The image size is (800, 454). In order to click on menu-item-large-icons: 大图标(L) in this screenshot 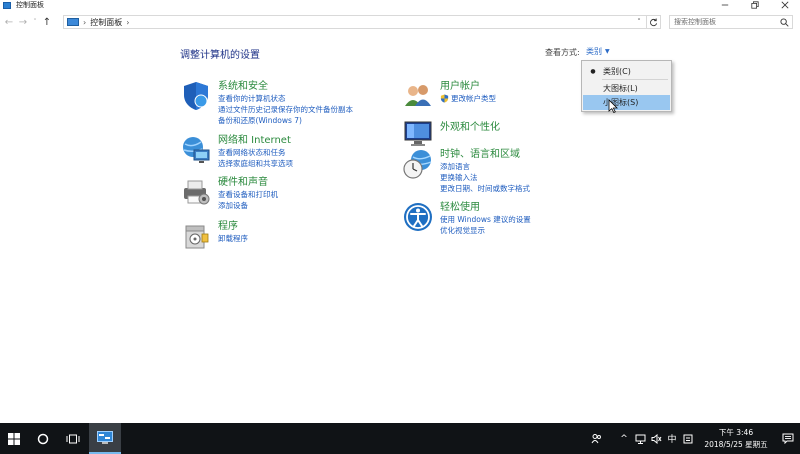, I will do `click(626, 88)`.